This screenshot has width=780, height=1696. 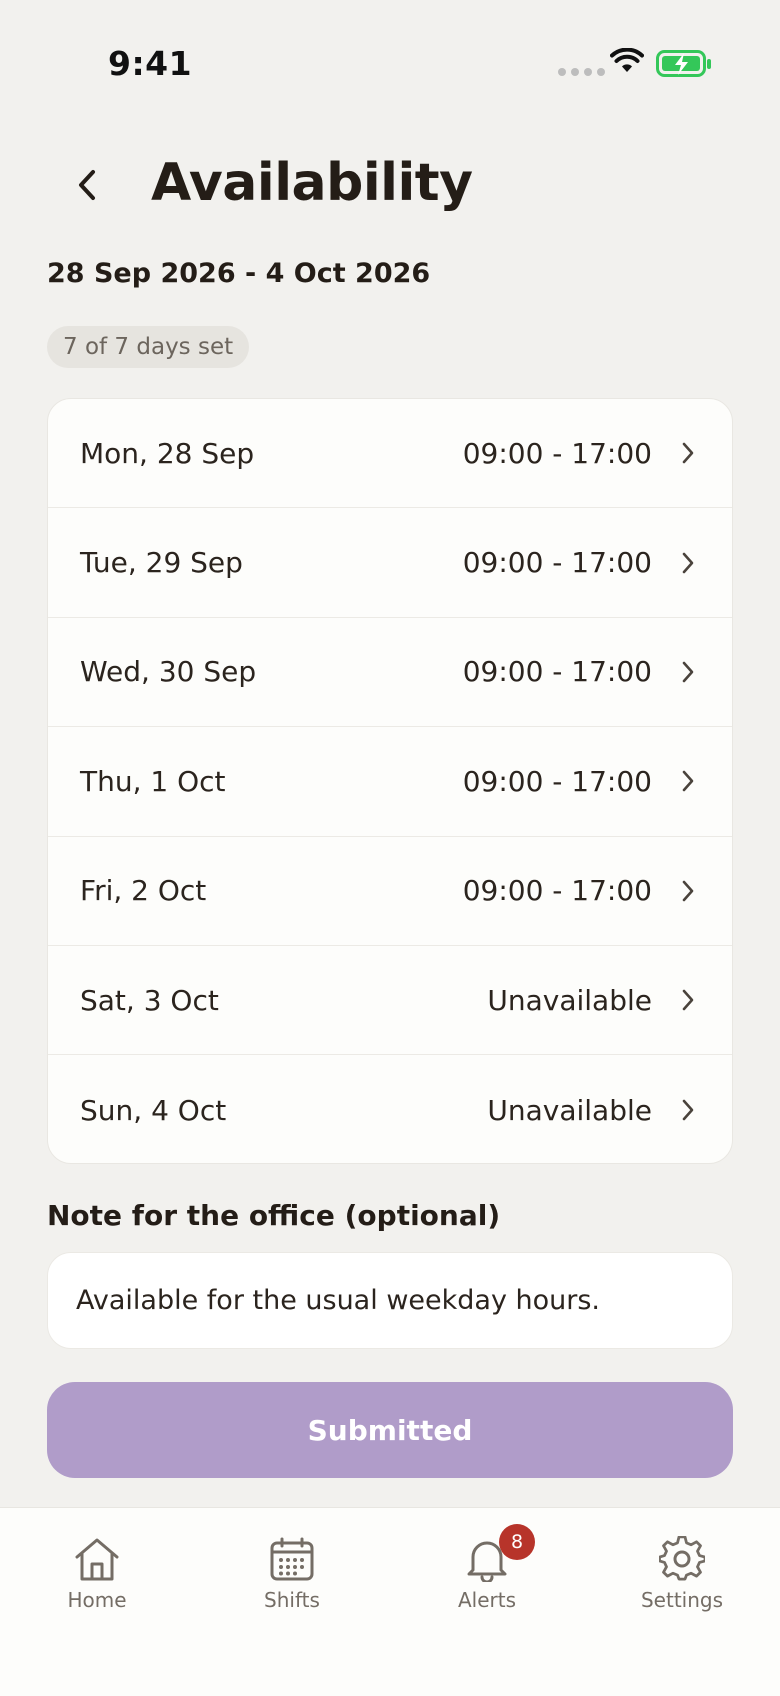 What do you see at coordinates (390, 1601) in the screenshot?
I see `bottom-tab-bar: Home Shifts 8 Alerts Settings` at bounding box center [390, 1601].